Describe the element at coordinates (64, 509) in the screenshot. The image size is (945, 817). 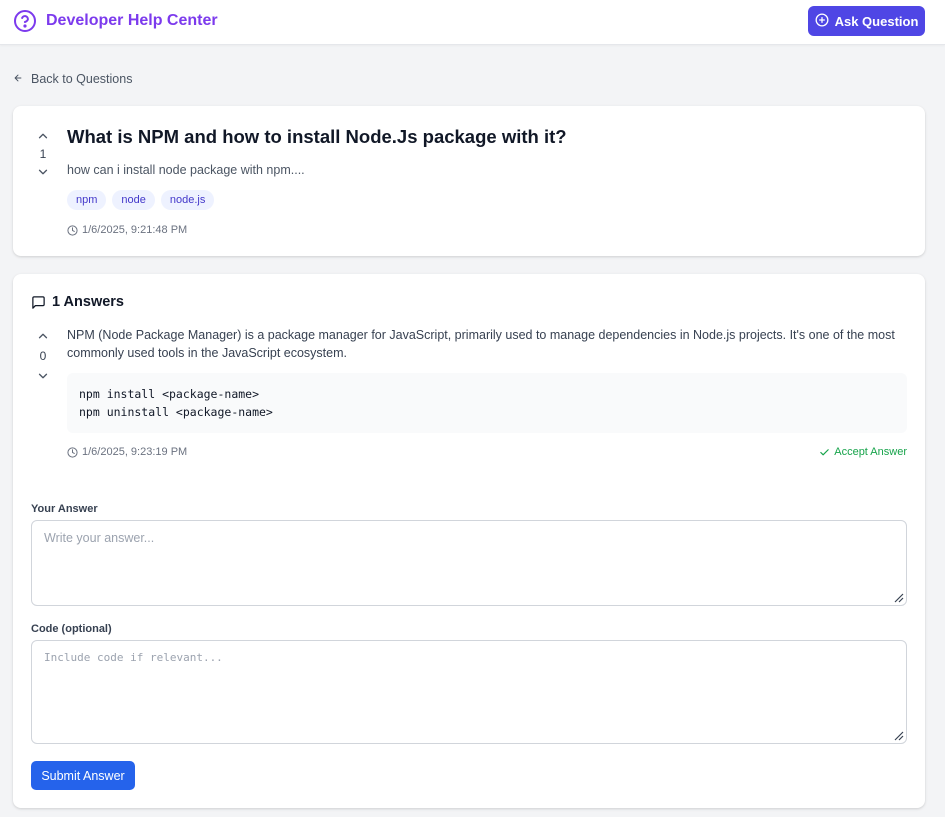
I see `your-answer-label: Your Answer` at that location.